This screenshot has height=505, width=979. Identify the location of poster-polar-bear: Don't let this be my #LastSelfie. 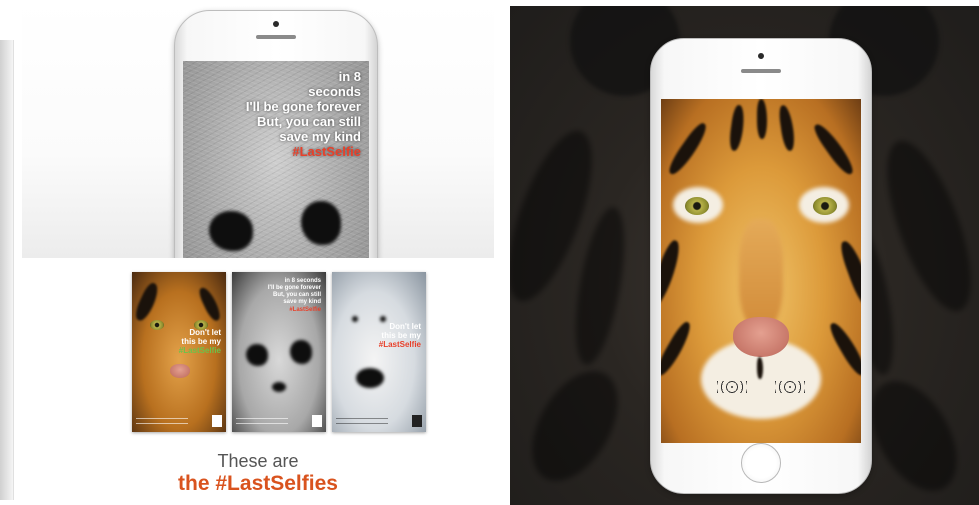
(379, 352).